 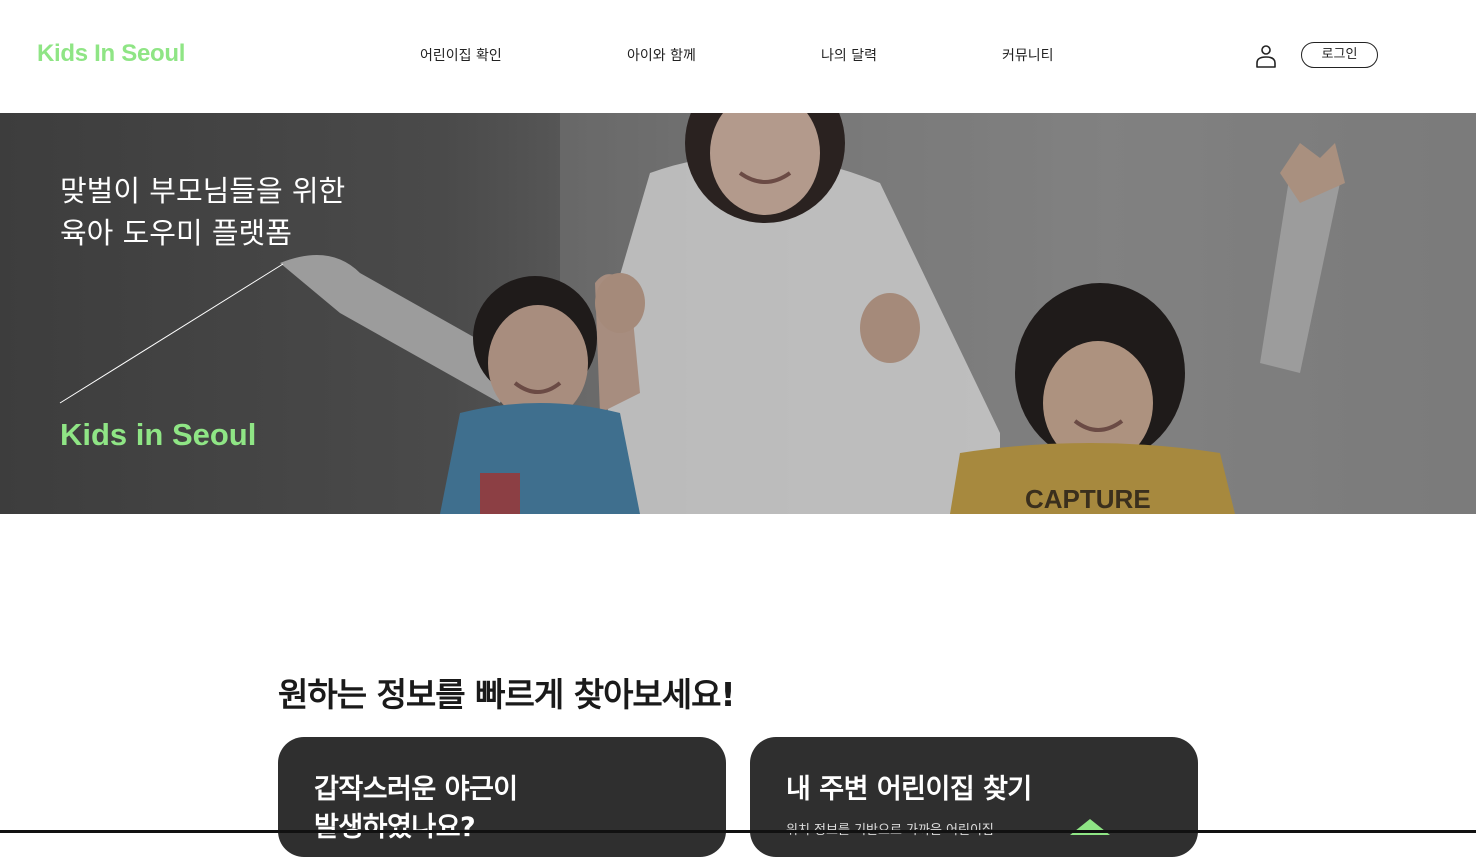 What do you see at coordinates (1090, 827) in the screenshot?
I see `arrow-up-icon` at bounding box center [1090, 827].